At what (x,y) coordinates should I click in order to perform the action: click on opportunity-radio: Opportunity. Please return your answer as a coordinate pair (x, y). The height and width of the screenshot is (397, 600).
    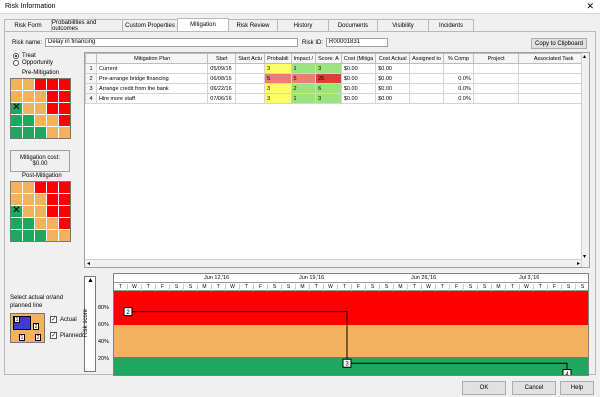
    Looking at the image, I should click on (33, 63).